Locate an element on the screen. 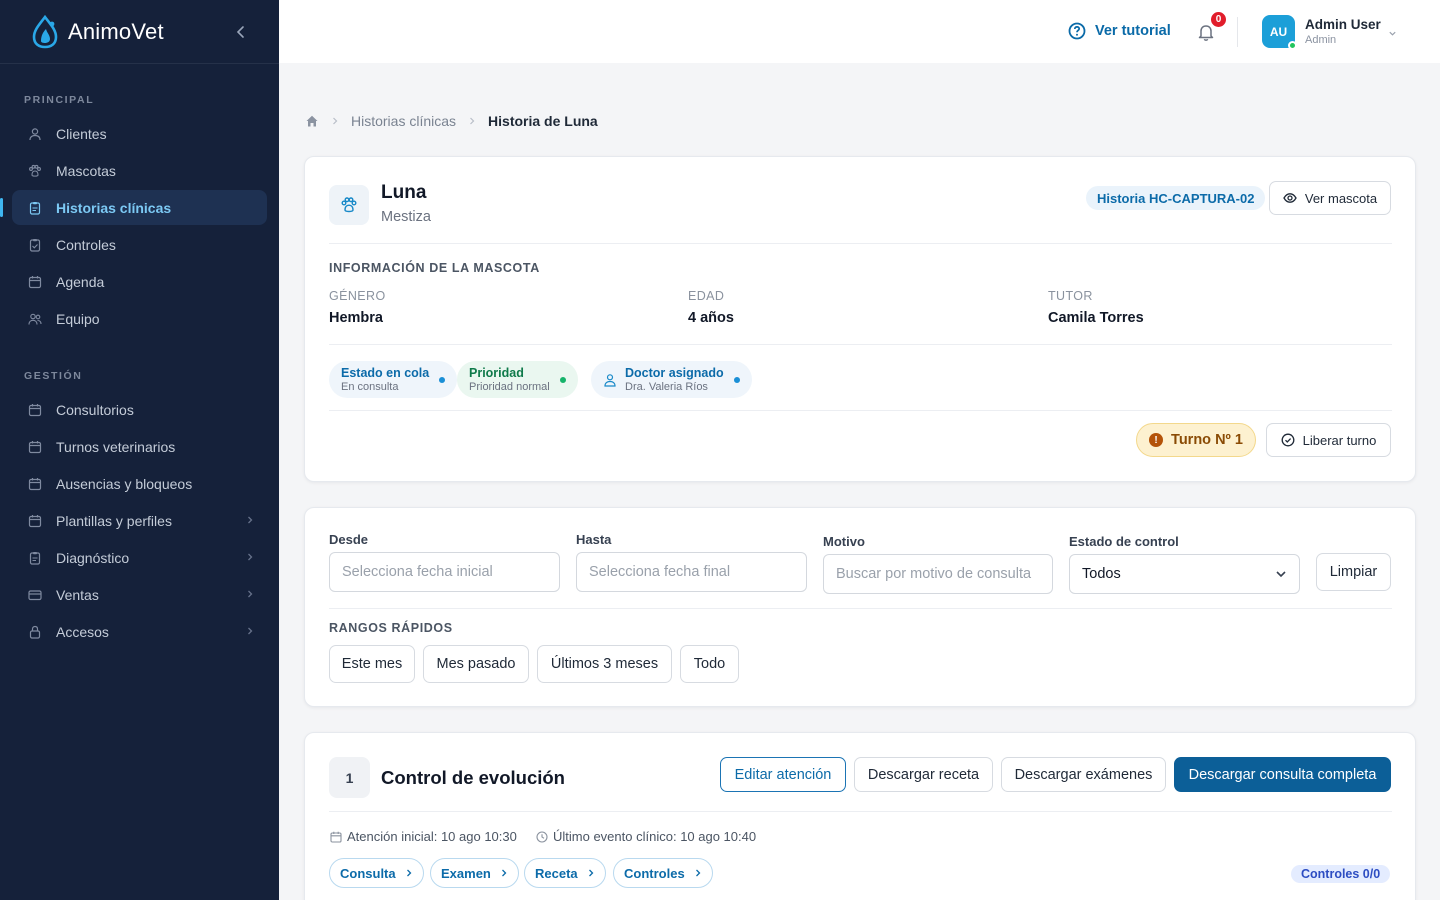 Image resolution: width=1440 pixels, height=900 pixels. app-name: AnimoVet is located at coordinates (116, 31).